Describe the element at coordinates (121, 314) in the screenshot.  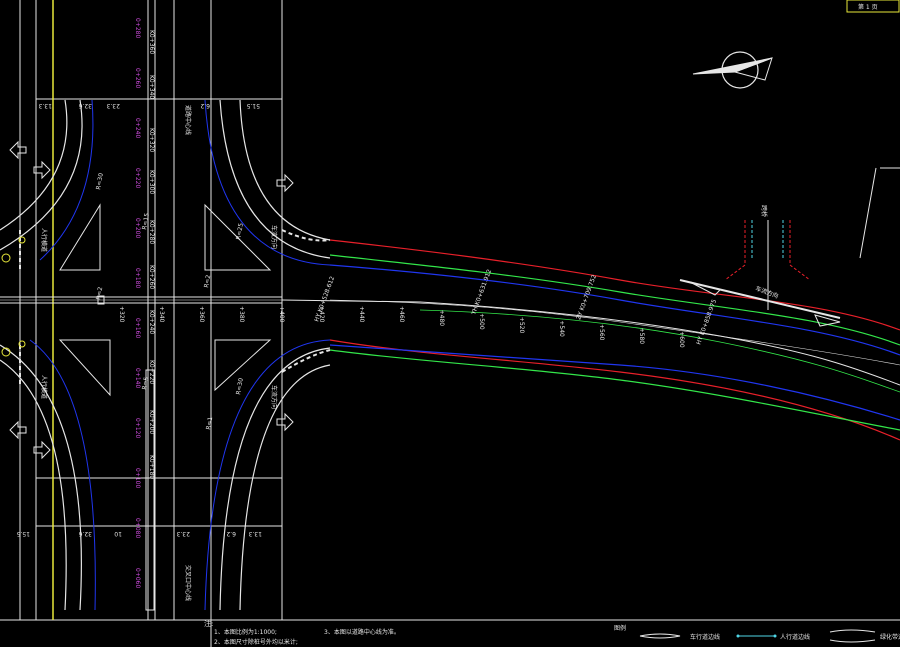
I see `chainage-label: +320` at that location.